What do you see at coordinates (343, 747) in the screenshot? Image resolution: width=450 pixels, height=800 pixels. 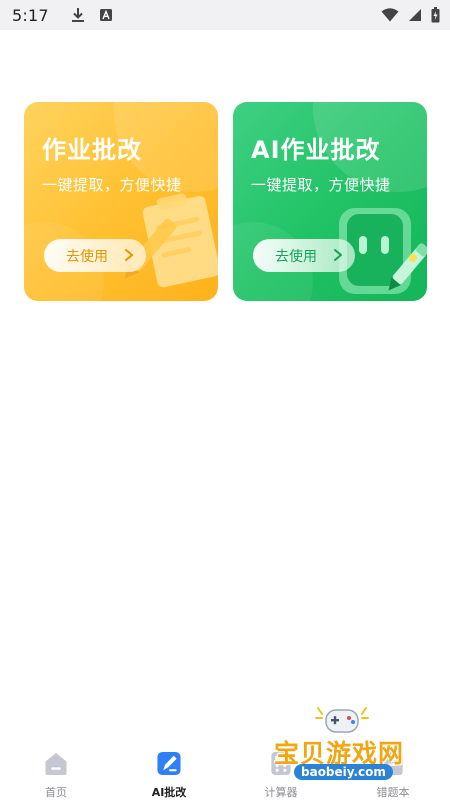 I see `watermark-logo: 宝贝游戏网 baobeiy.com` at bounding box center [343, 747].